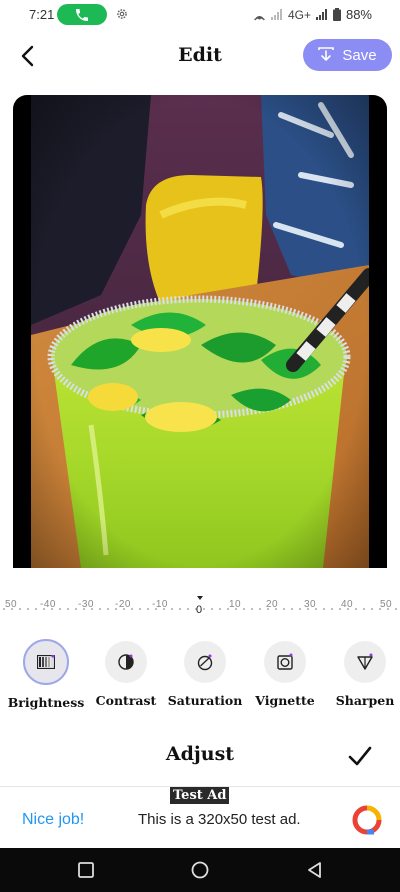 Image resolution: width=400 pixels, height=892 pixels. What do you see at coordinates (122, 14) in the screenshot?
I see `settings-gear-icon` at bounding box center [122, 14].